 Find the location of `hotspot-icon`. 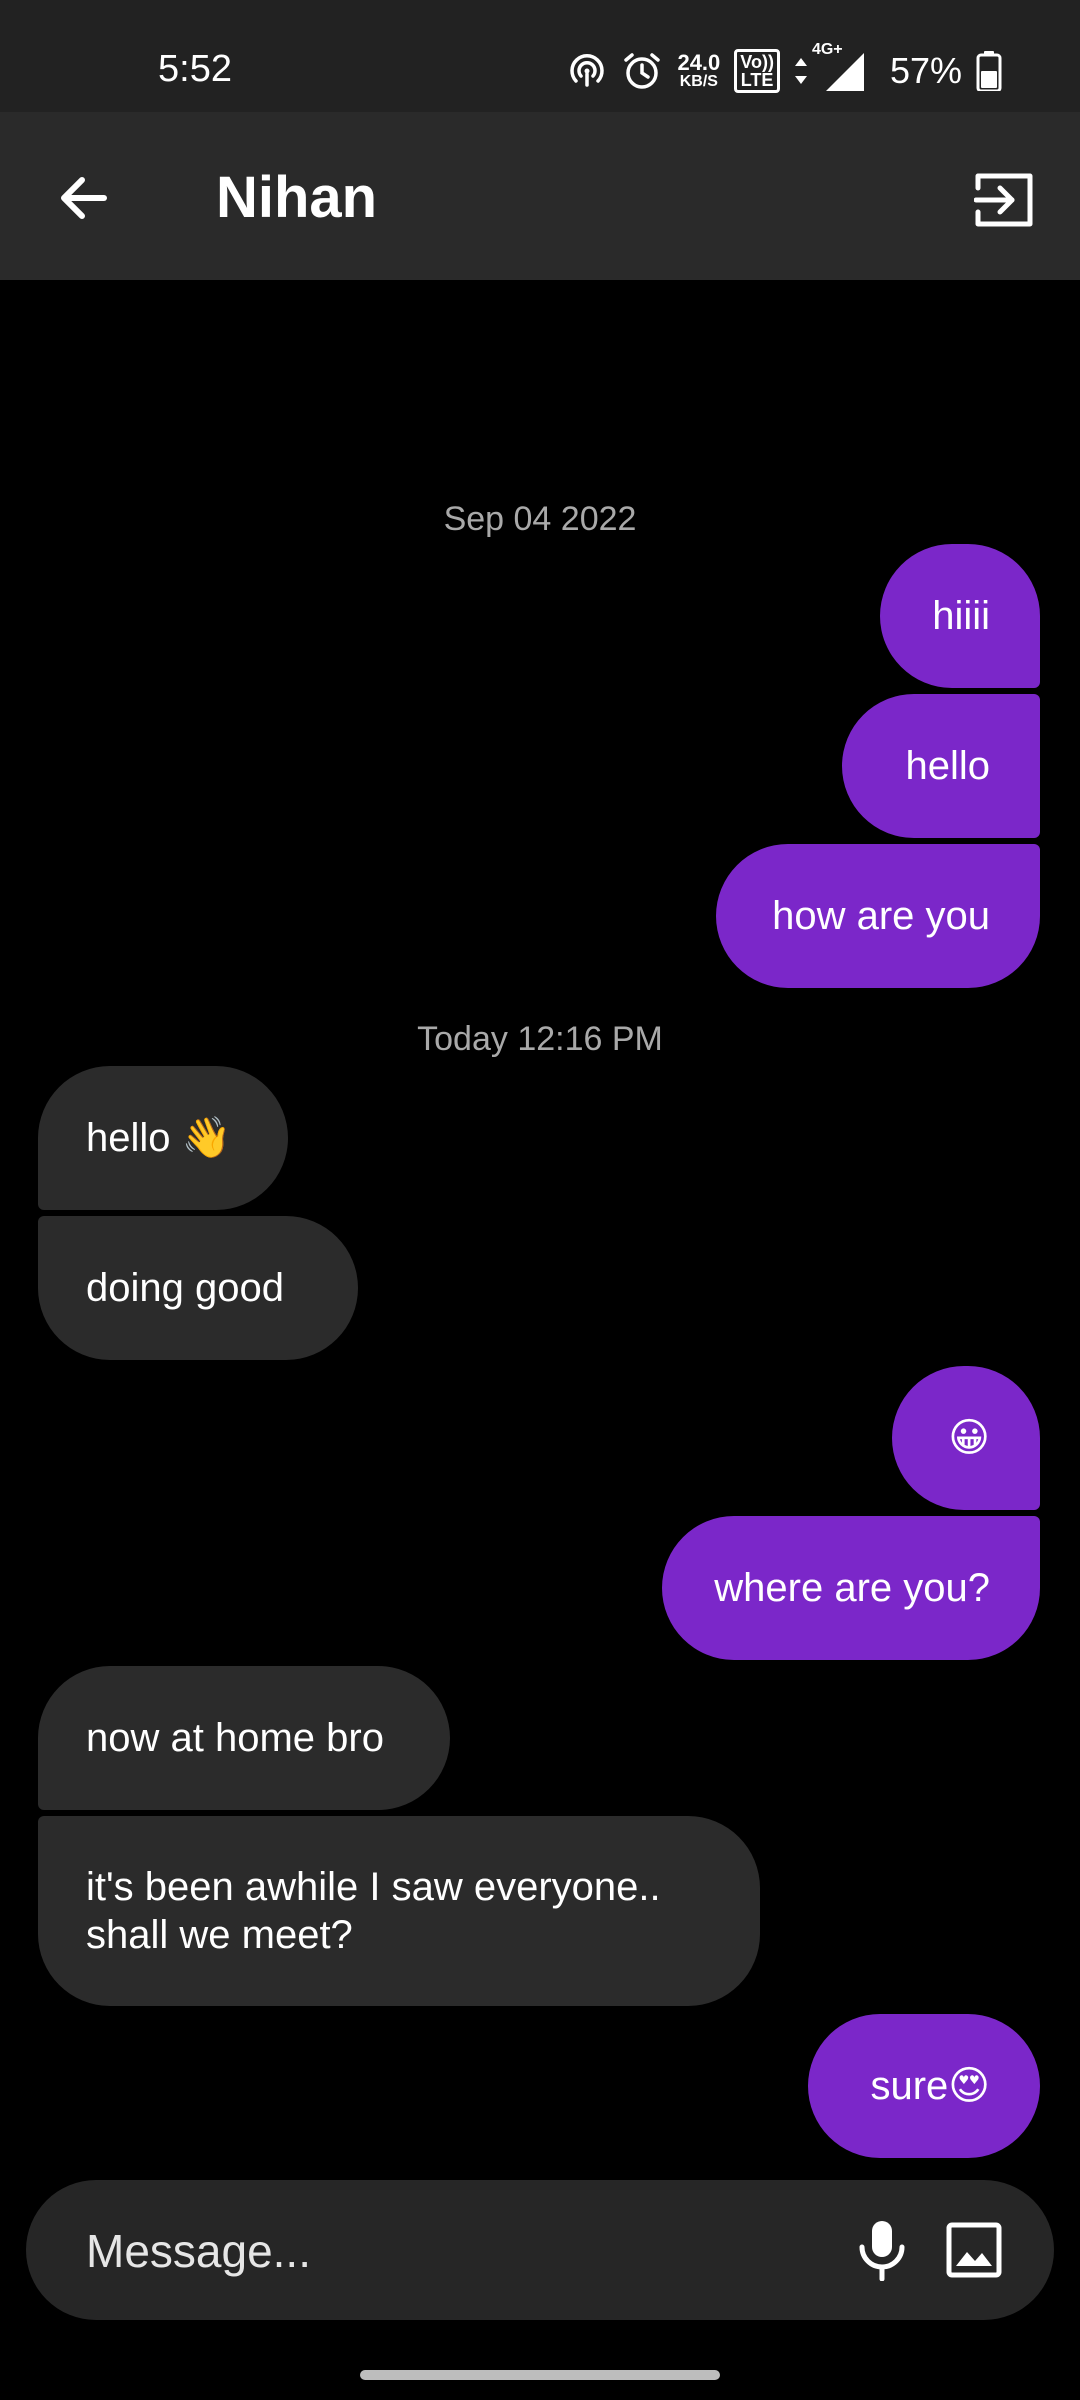

hotspot-icon is located at coordinates (587, 71).